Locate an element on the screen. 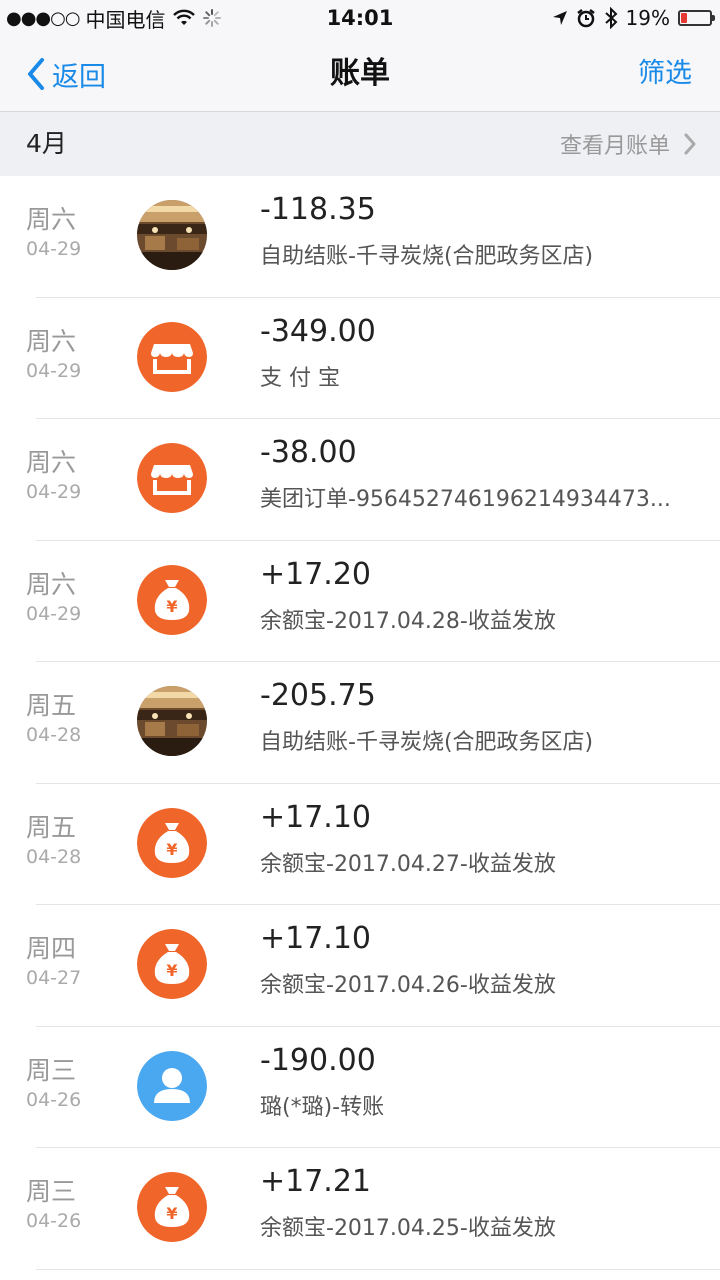 Image resolution: width=720 pixels, height=1280 pixels. transaction-amount: +17.20 is located at coordinates (316, 574).